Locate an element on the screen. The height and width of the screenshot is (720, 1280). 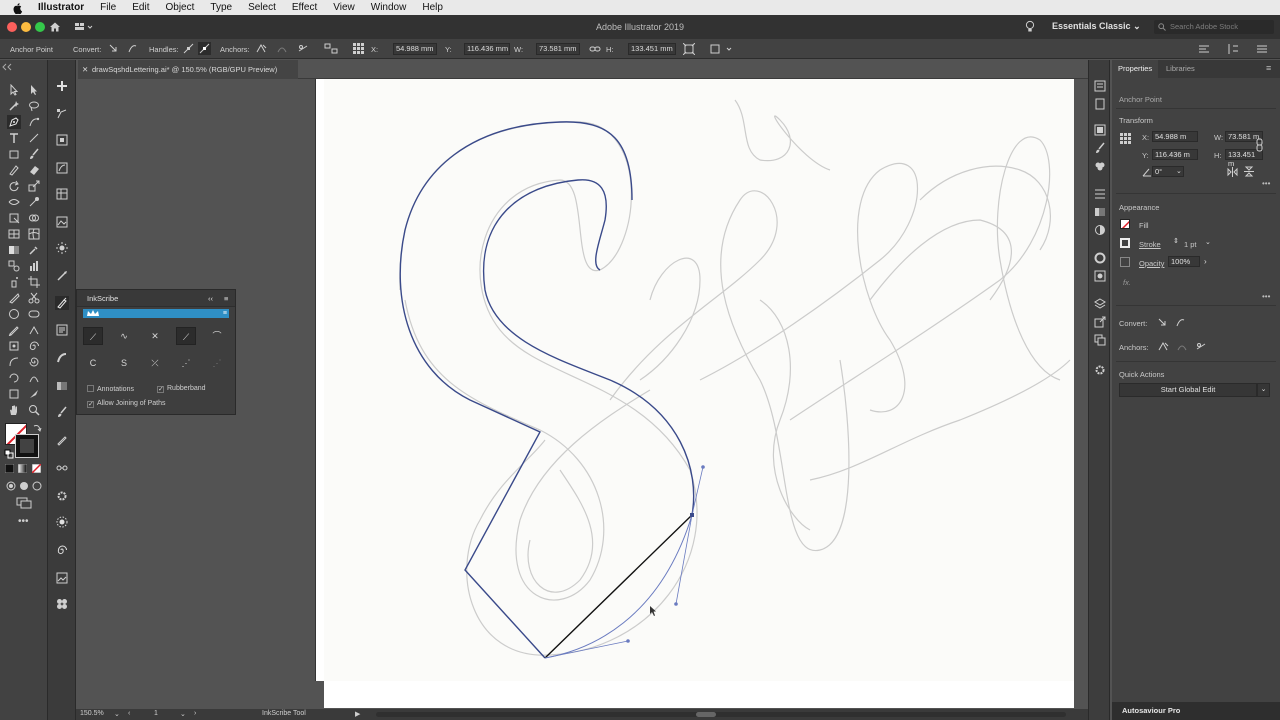
plugin-curve-icon is located at coordinates (62, 168).